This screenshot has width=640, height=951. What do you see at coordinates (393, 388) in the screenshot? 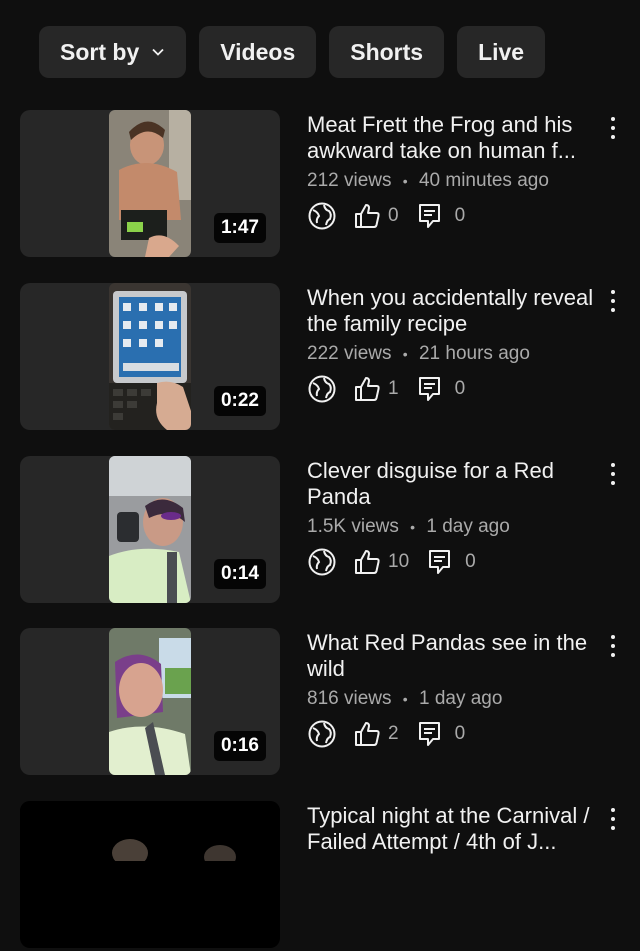
I see `like-count: 1` at bounding box center [393, 388].